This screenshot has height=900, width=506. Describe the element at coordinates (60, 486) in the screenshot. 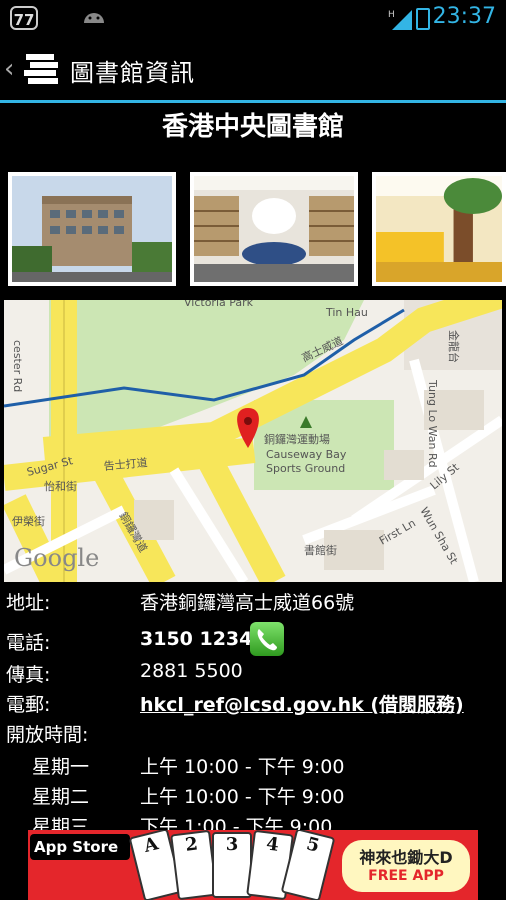

I see `map-label-yee-wo: 怡和街` at that location.